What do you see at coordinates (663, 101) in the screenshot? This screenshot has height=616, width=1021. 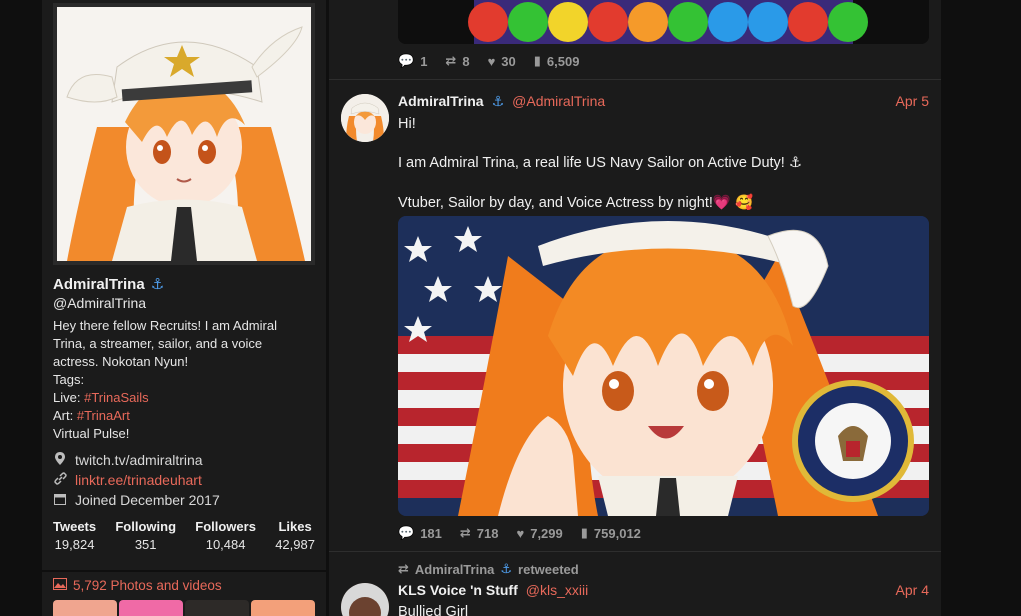 I see `tweet-header: AdmiralTrina ⚓ @AdmiralTrina Apr 5` at bounding box center [663, 101].